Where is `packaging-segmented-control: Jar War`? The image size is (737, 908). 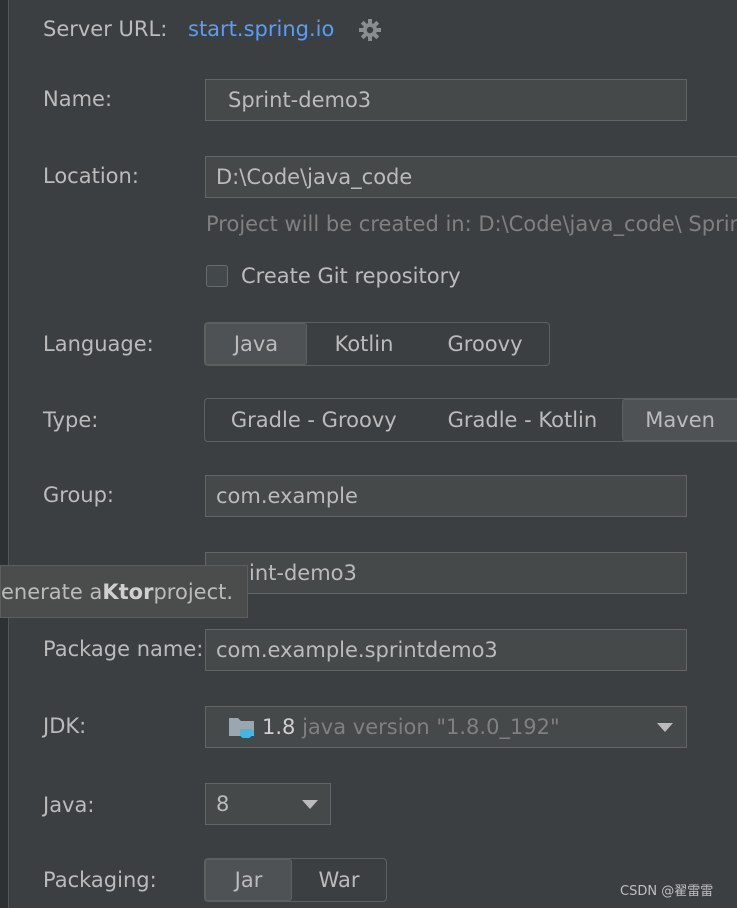
packaging-segmented-control: Jar War is located at coordinates (295, 880).